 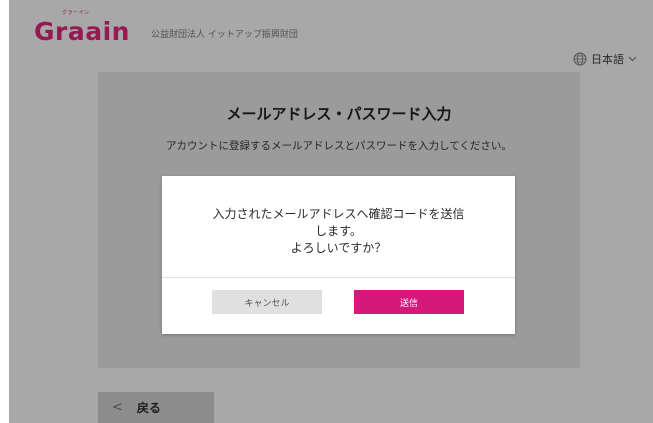 I want to click on dialog-message: 入力されたメールアドレスへ確認コードを送信 します。 よろしいですか？, so click(x=338, y=231).